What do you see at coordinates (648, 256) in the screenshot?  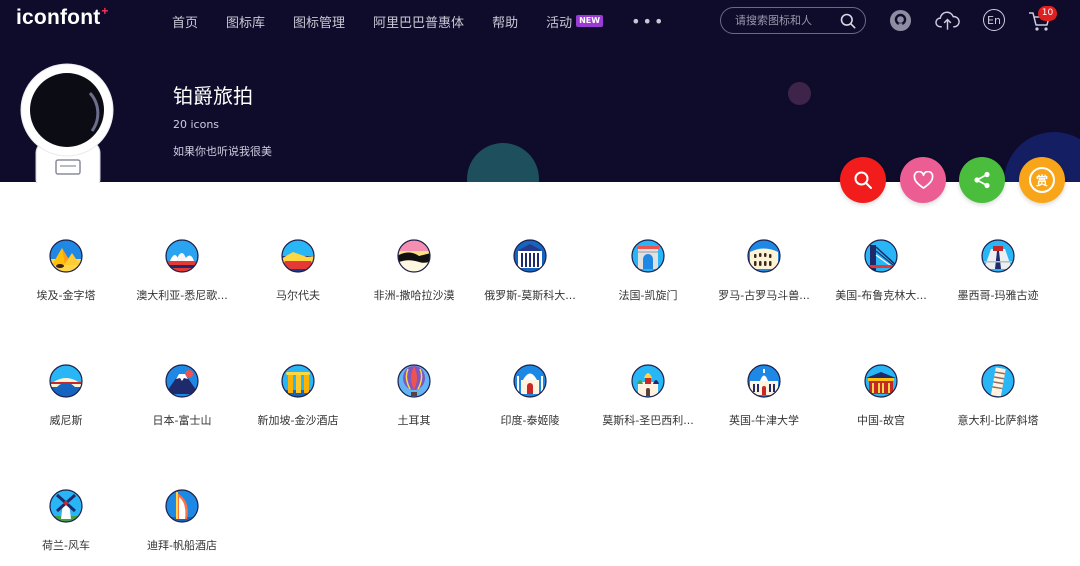 I see `arc-de-triomphe-icon` at bounding box center [648, 256].